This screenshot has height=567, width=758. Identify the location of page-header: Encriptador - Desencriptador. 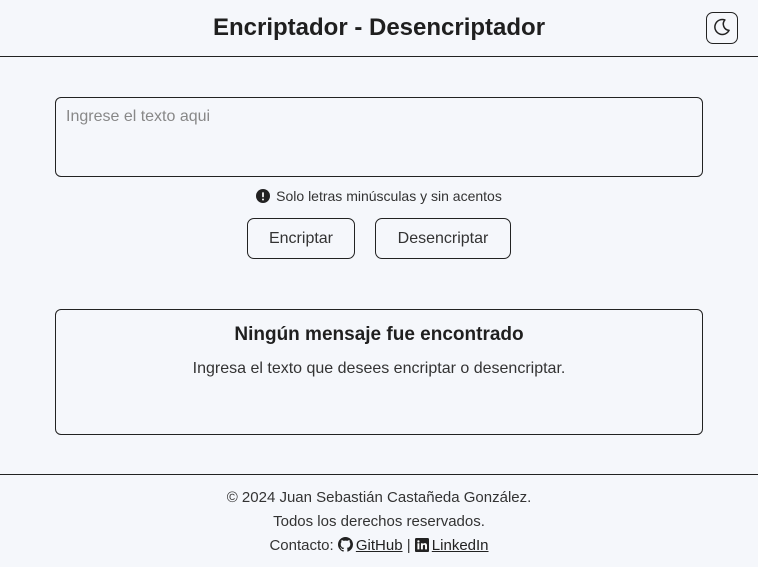
(379, 28).